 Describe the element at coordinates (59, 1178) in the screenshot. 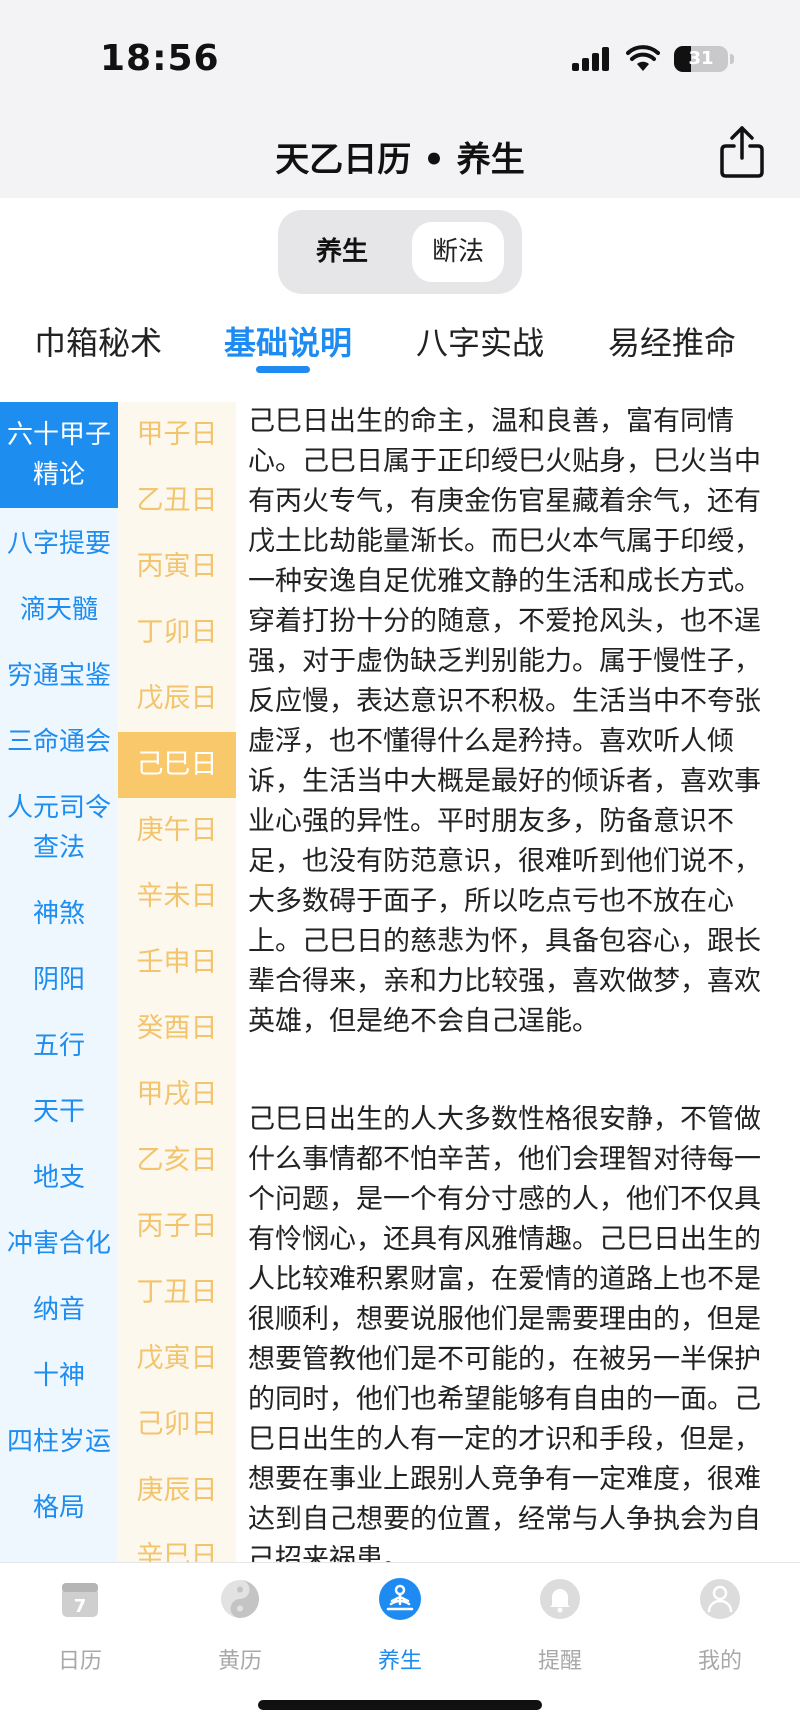

I see `left-menu-item: 地支` at that location.